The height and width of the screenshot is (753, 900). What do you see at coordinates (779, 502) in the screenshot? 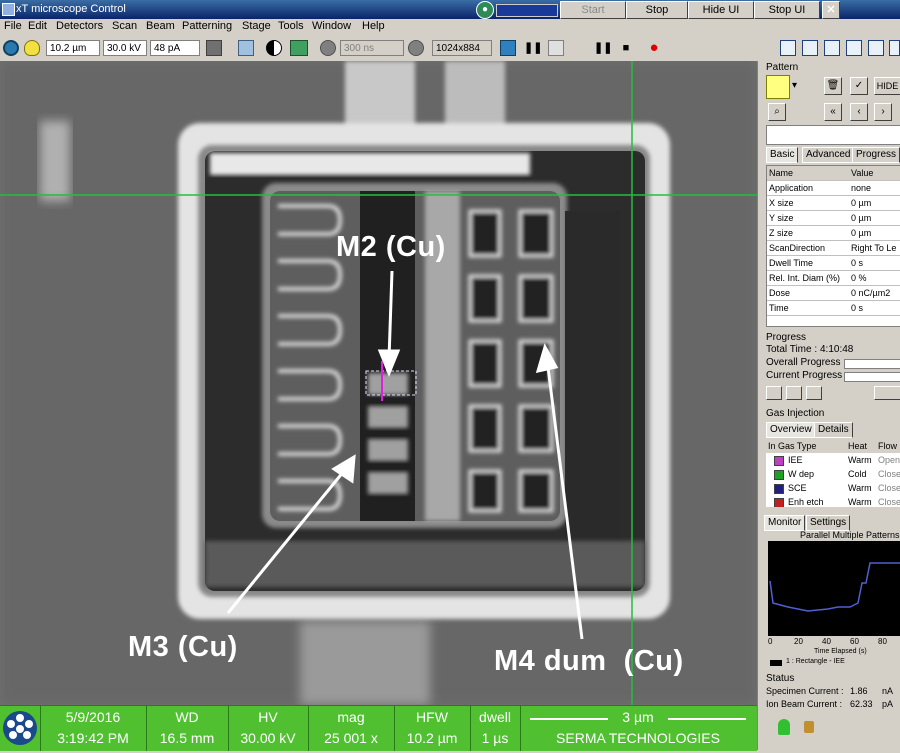
I see `gas-color-icon` at bounding box center [779, 502].